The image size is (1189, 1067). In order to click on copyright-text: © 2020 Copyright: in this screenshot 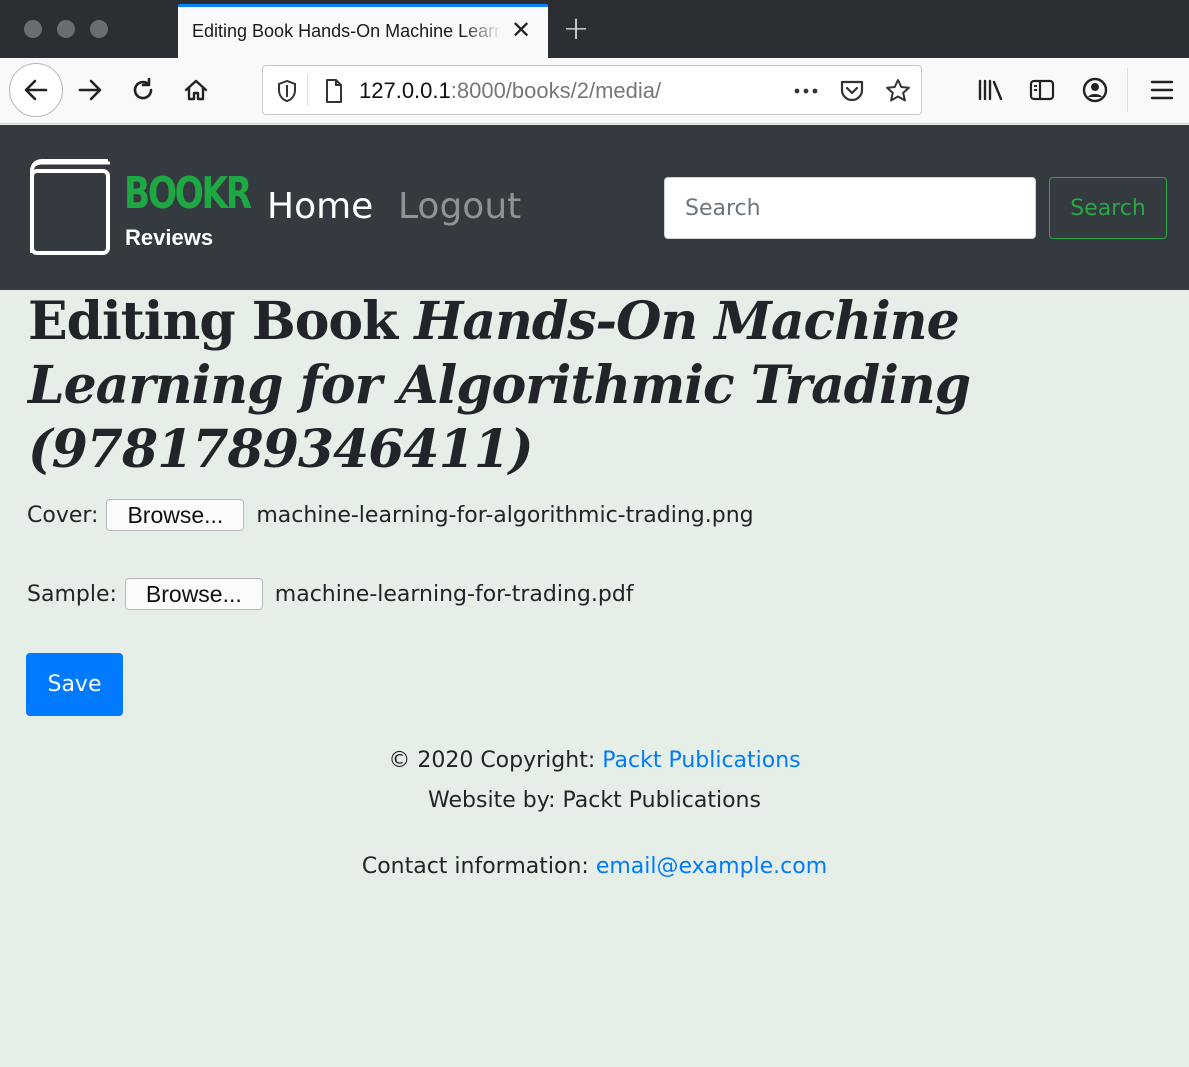, I will do `click(492, 760)`.